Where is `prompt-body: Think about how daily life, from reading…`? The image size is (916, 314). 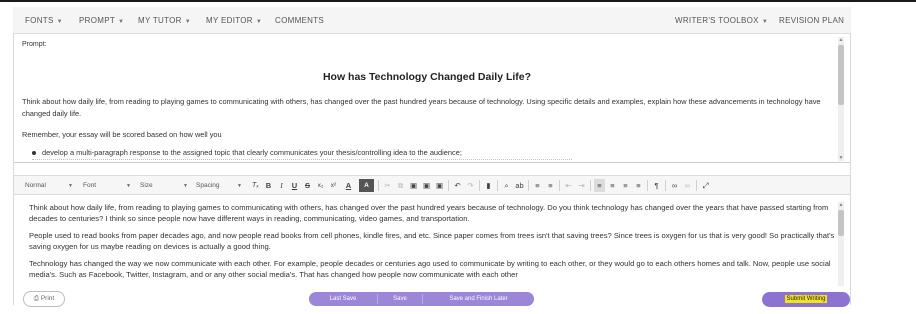
prompt-body: Think about how daily life, from reading… is located at coordinates (421, 107).